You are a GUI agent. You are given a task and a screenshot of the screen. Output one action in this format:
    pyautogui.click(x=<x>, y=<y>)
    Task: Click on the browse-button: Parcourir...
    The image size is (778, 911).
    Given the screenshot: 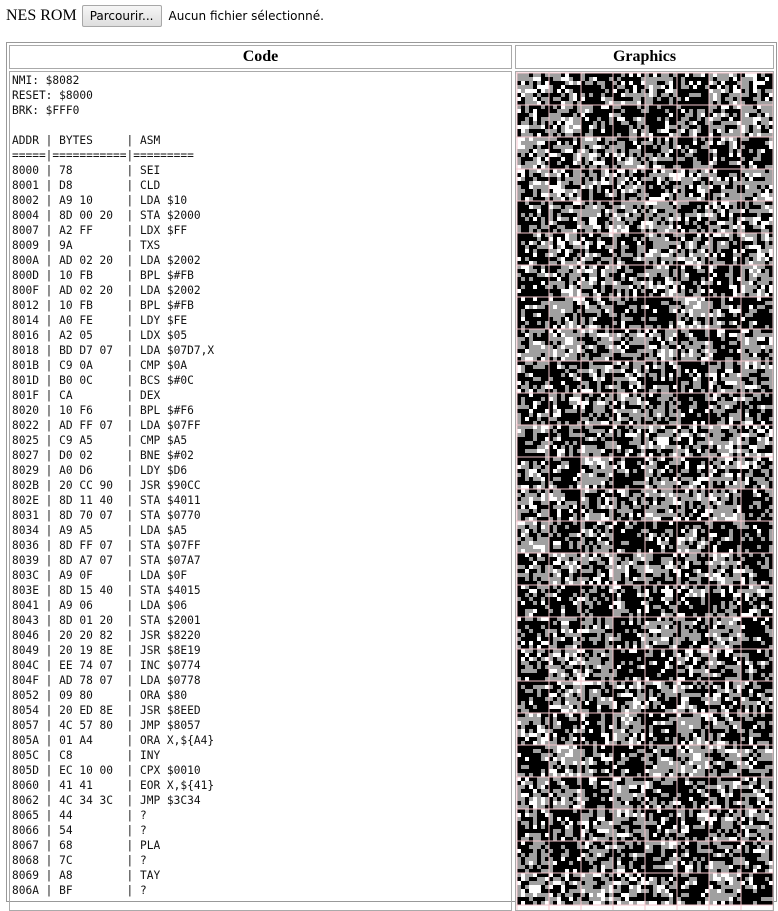 What is the action you would take?
    pyautogui.click(x=122, y=16)
    